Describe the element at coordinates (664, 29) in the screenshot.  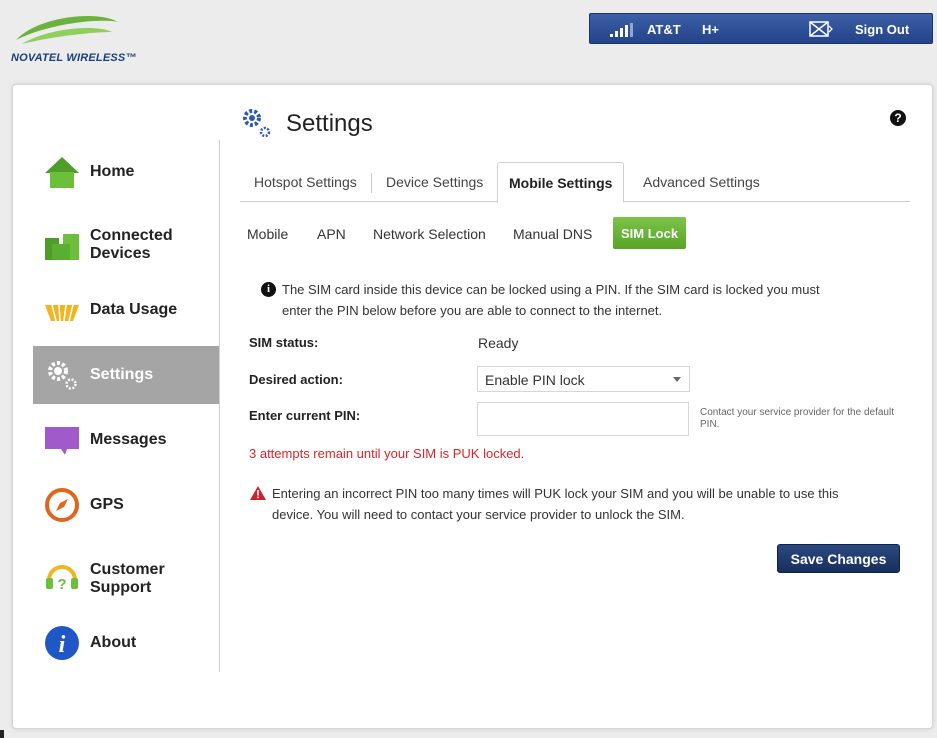
I see `carrier-name: AT&T` at that location.